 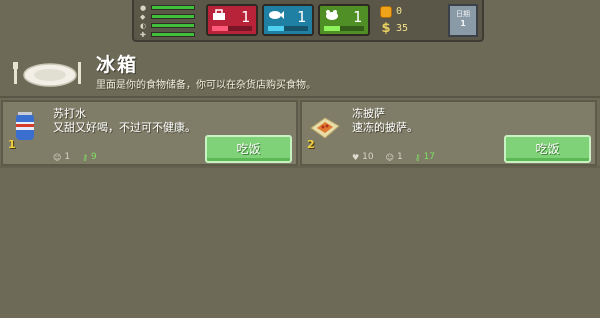 What do you see at coordinates (219, 16) in the screenshot?
I see `bag-icon` at bounding box center [219, 16].